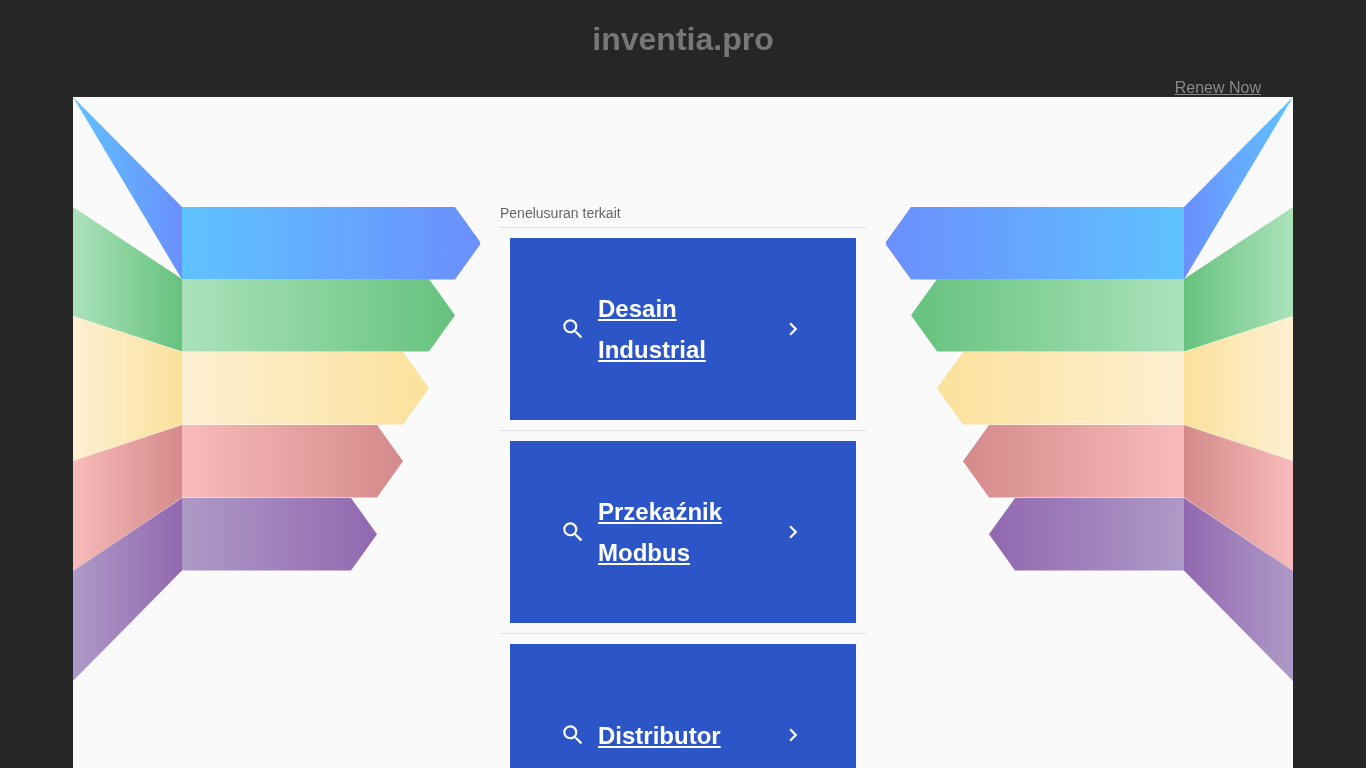 The width and height of the screenshot is (1366, 768). What do you see at coordinates (683, 706) in the screenshot?
I see `search-link-card: Distributor` at bounding box center [683, 706].